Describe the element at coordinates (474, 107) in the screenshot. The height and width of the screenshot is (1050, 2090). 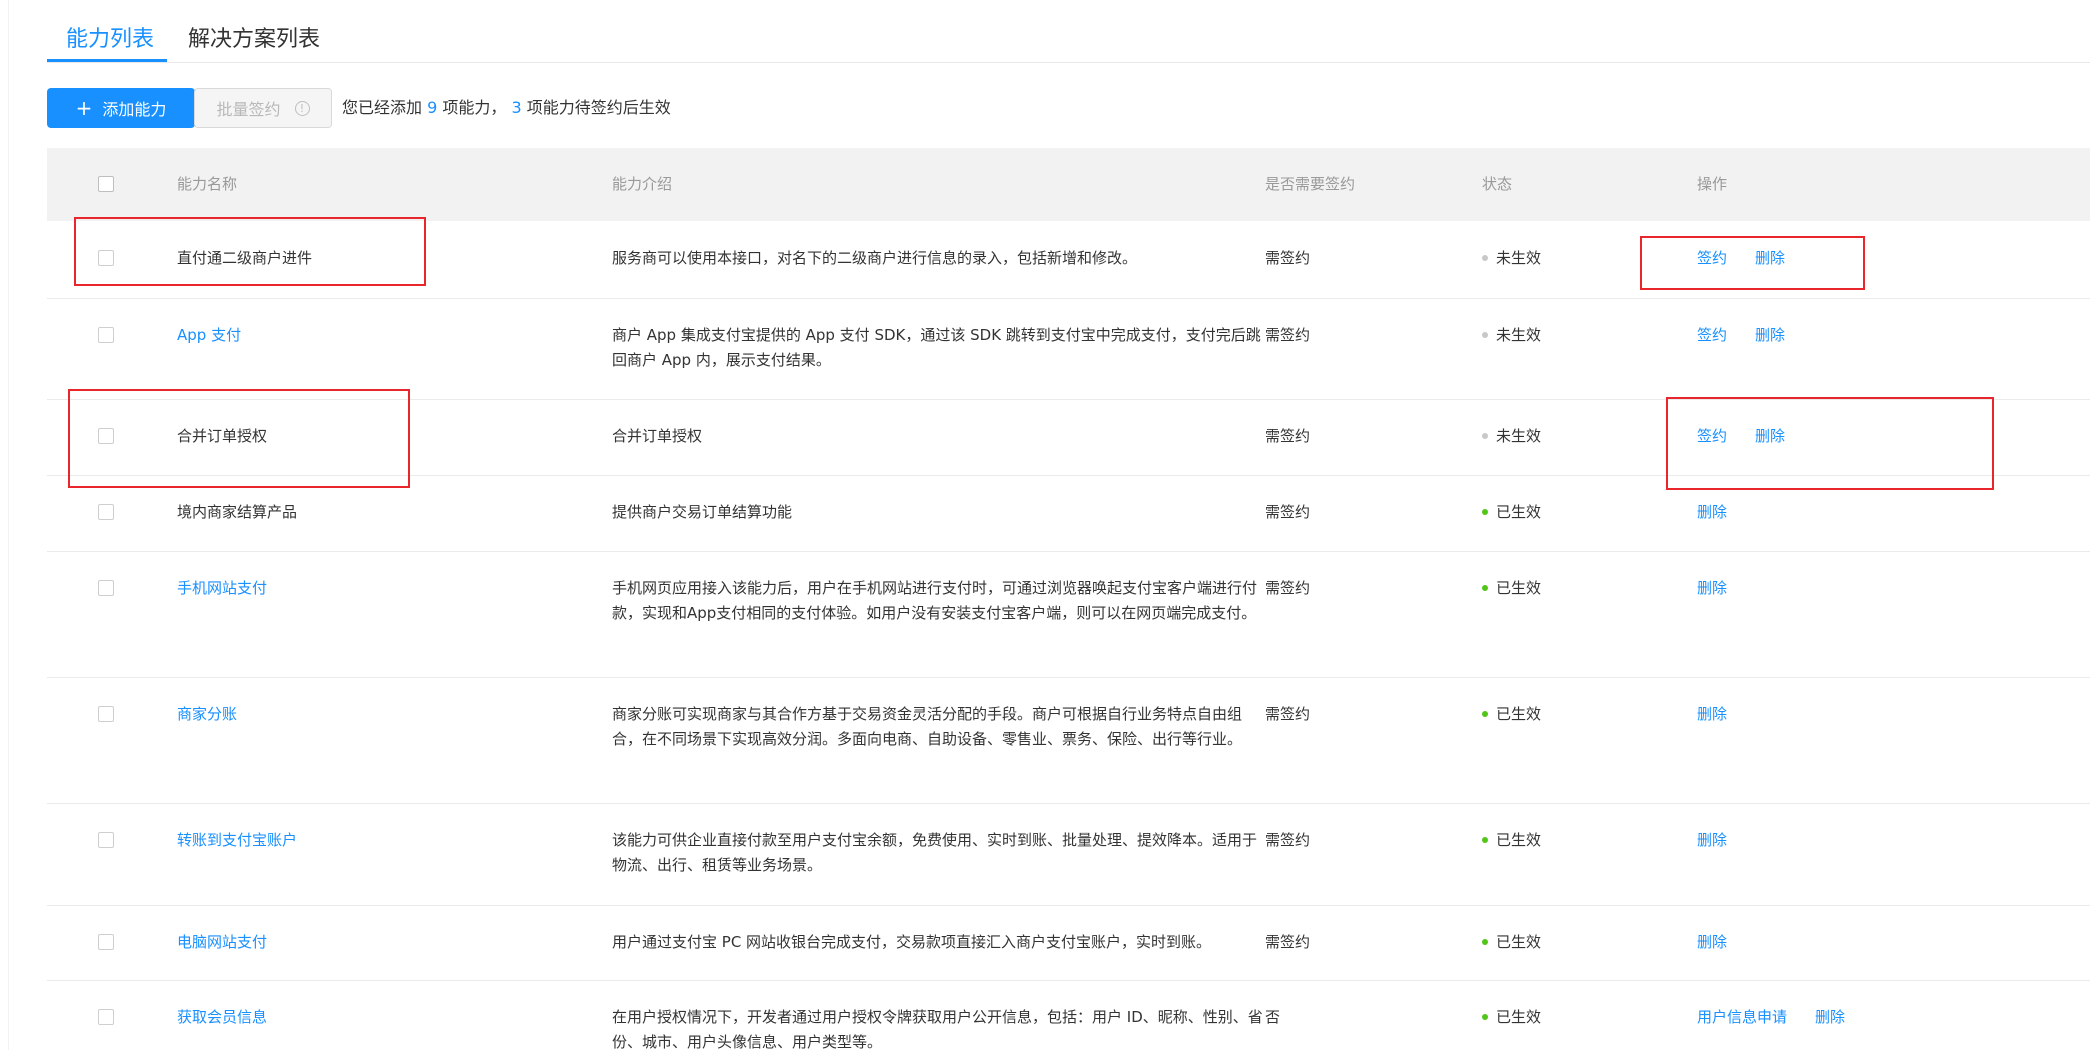
I see `summary-middle: 项能力，` at that location.